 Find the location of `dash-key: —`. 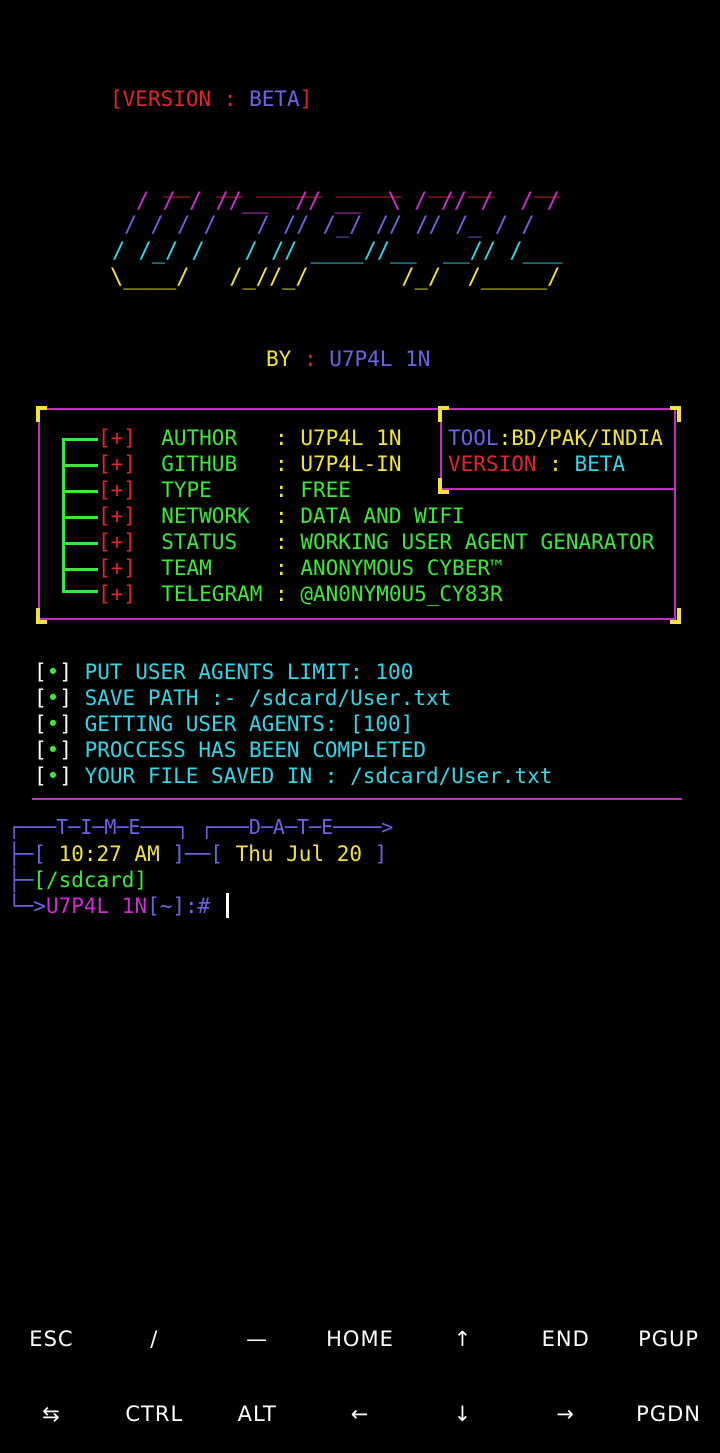

dash-key: — is located at coordinates (257, 1339).